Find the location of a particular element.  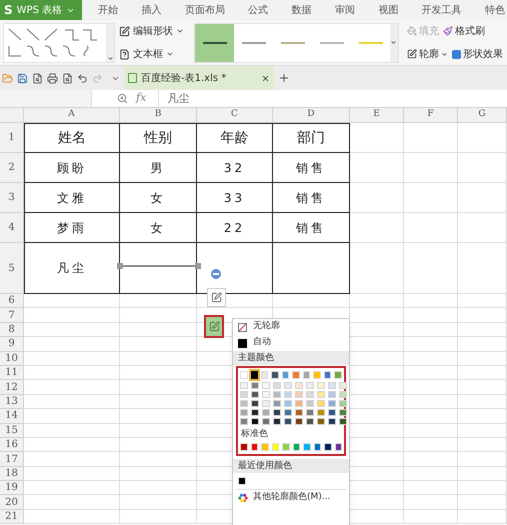

scroll-down-icon is located at coordinates (110, 58).